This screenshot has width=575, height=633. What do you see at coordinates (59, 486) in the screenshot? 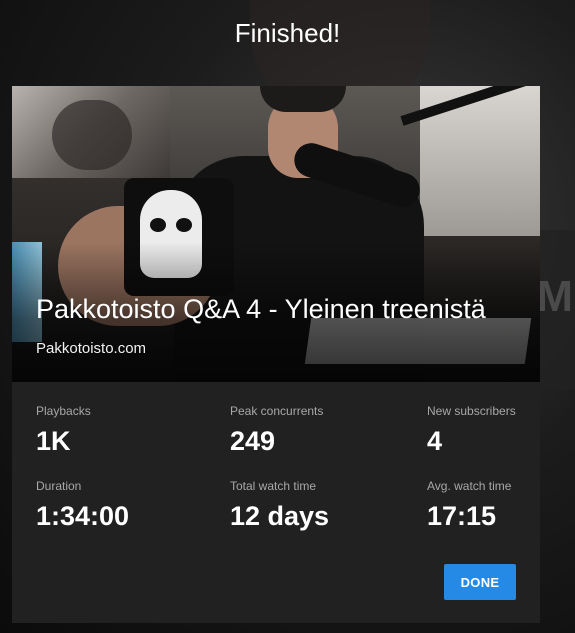
I see `stat-label: Duration` at bounding box center [59, 486].